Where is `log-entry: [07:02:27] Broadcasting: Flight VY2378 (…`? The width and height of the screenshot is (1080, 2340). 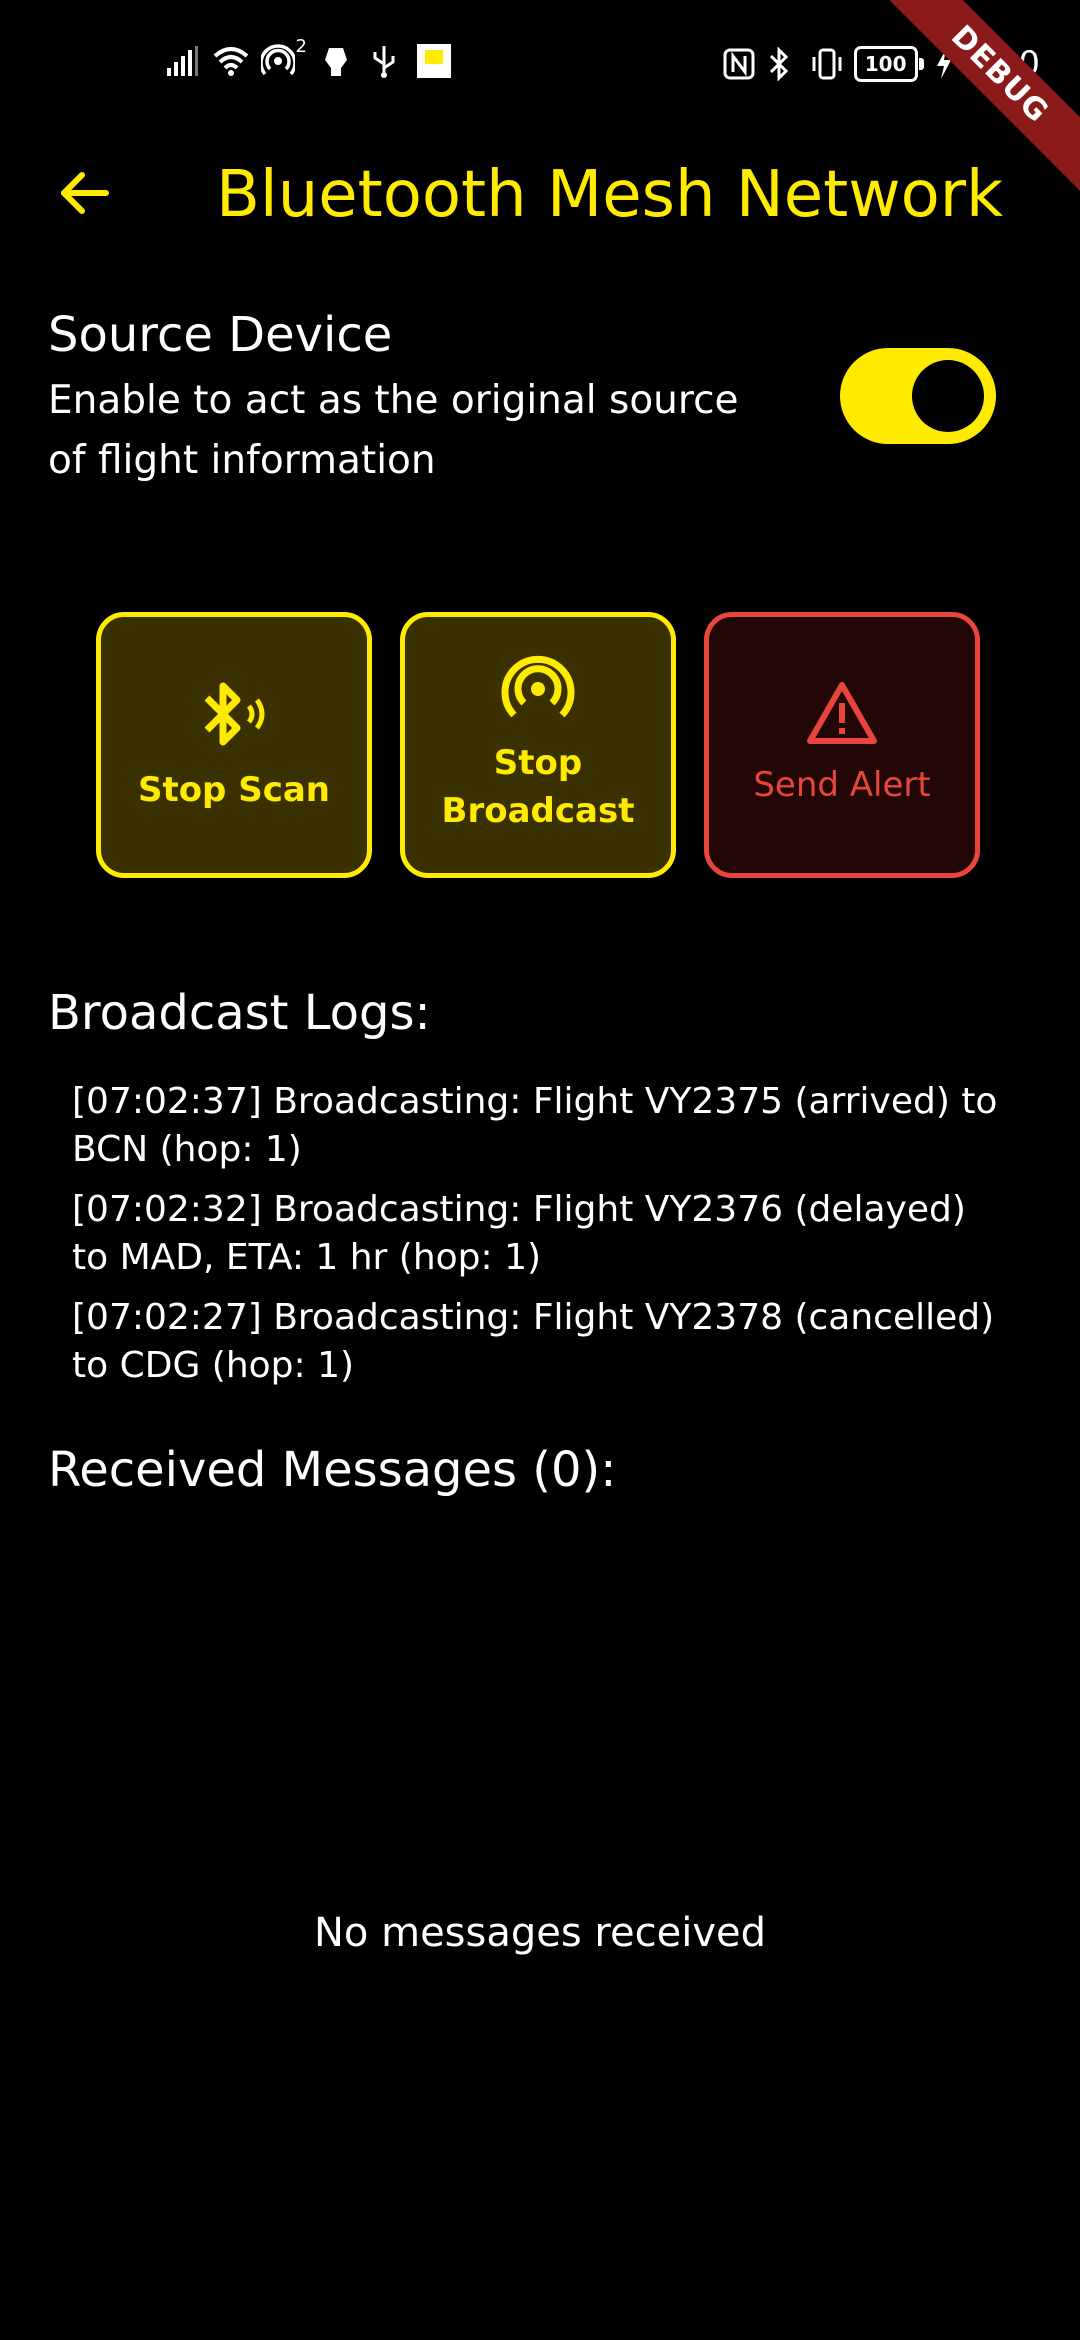 log-entry: [07:02:27] Broadcasting: Flight VY2378 (… is located at coordinates (533, 1341).